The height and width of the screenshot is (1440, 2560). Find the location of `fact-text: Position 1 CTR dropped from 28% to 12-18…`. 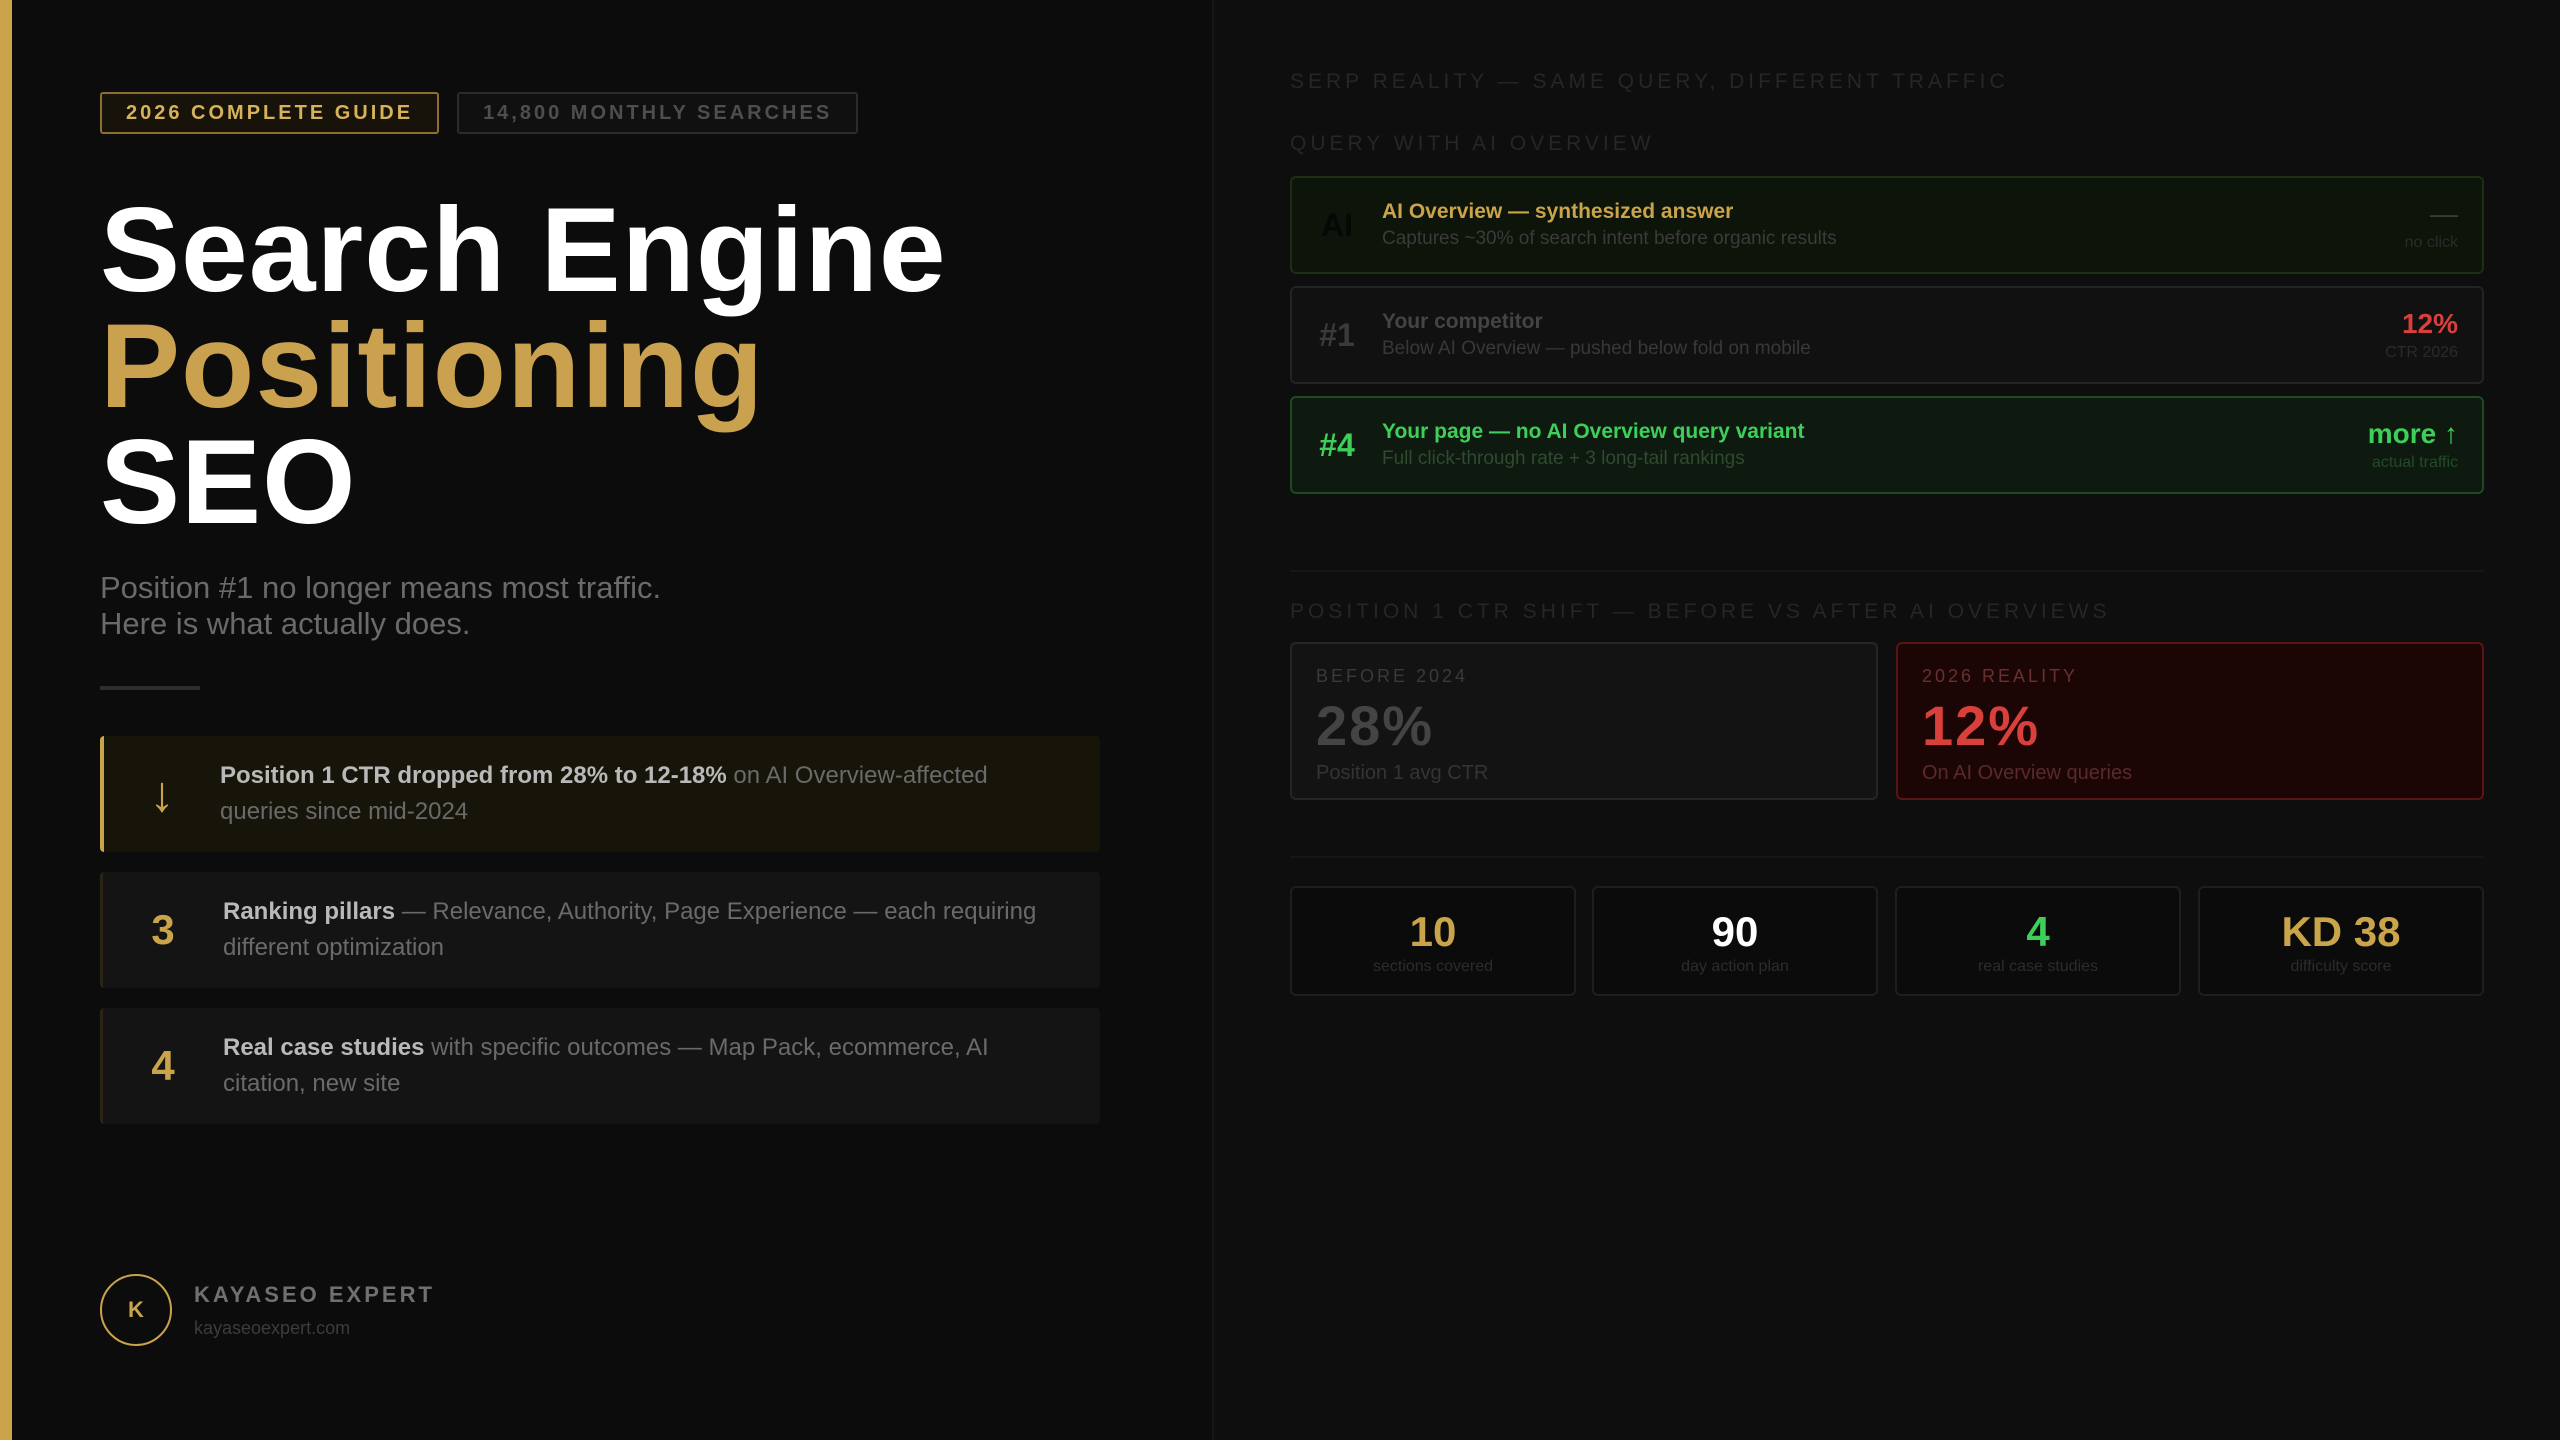

fact-text: Position 1 CTR dropped from 28% to 12-18… is located at coordinates (660, 794).